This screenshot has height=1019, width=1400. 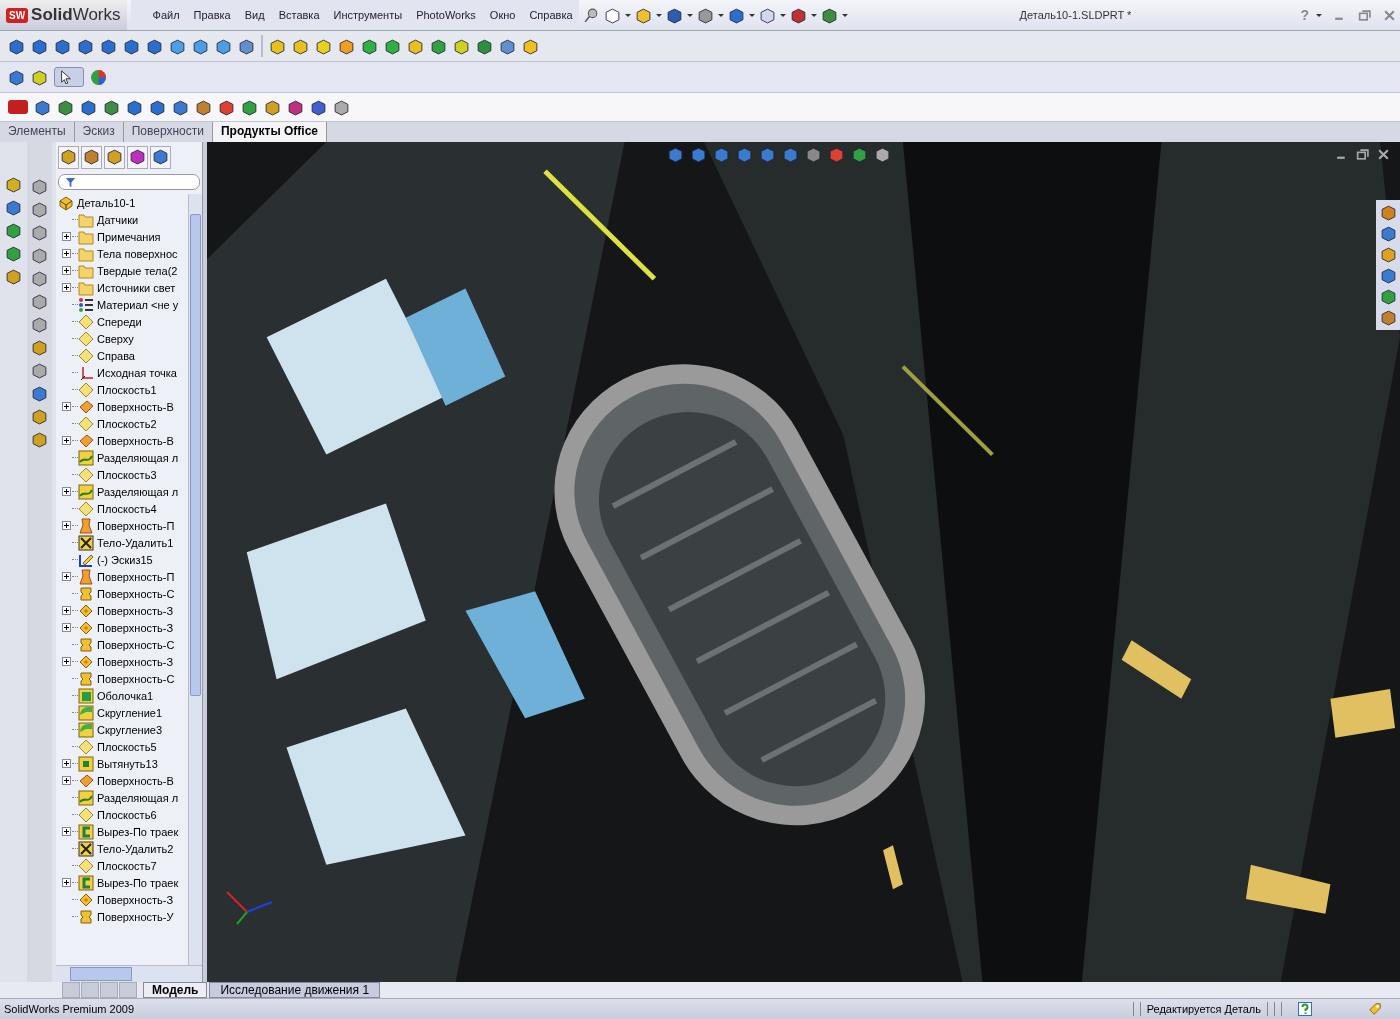 What do you see at coordinates (1383, 154) in the screenshot?
I see `close-icon` at bounding box center [1383, 154].